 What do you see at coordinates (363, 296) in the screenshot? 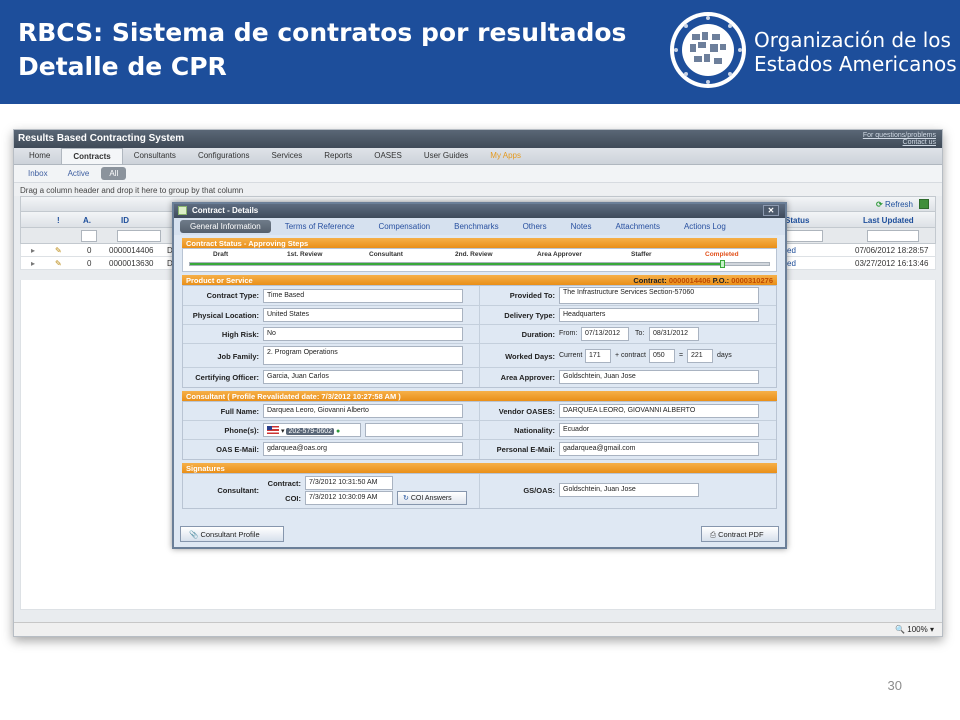
I see `contract-type-field: Time Based` at bounding box center [363, 296].